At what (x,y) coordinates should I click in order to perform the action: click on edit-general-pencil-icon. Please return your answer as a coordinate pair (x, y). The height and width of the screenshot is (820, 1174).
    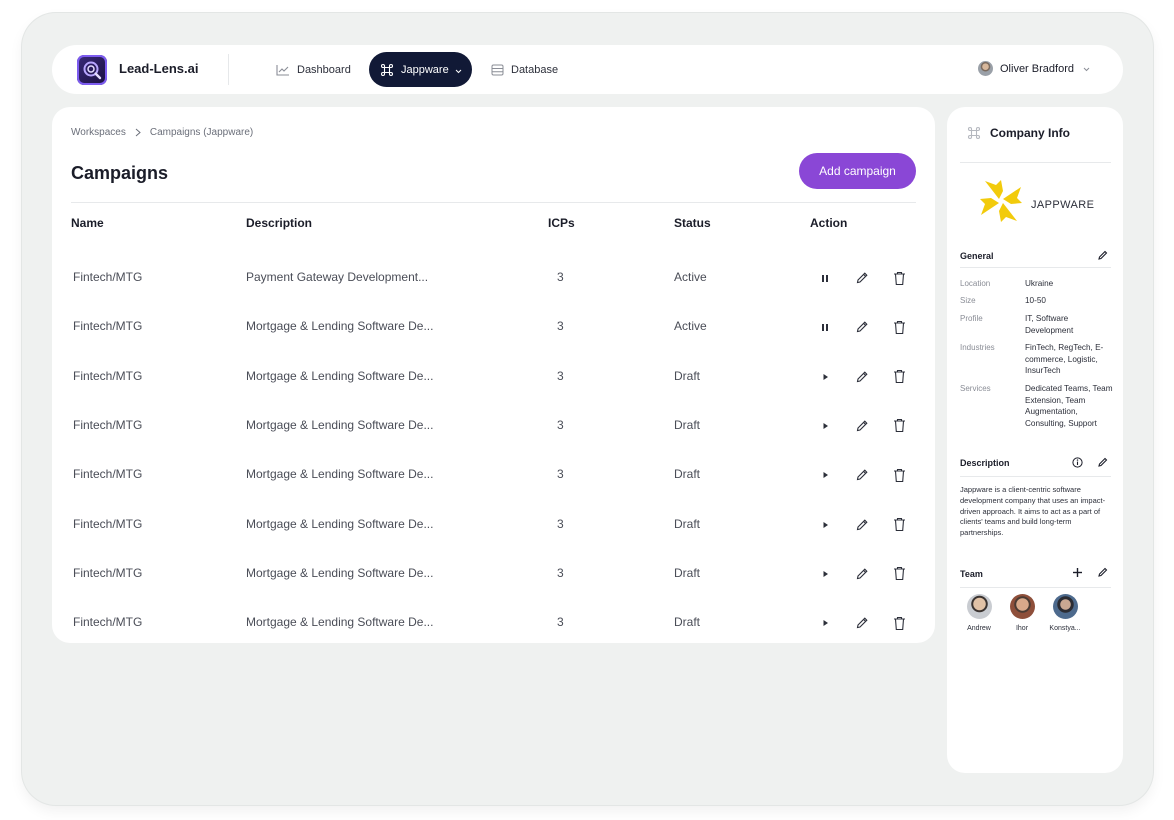
    Looking at the image, I should click on (1102, 255).